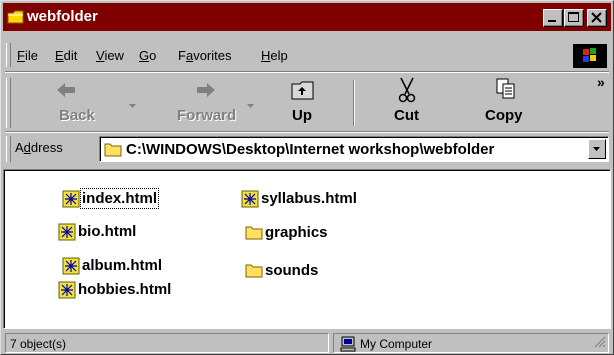 This screenshot has width=614, height=355. What do you see at coordinates (66, 90) in the screenshot?
I see `back-arrow-icon` at bounding box center [66, 90].